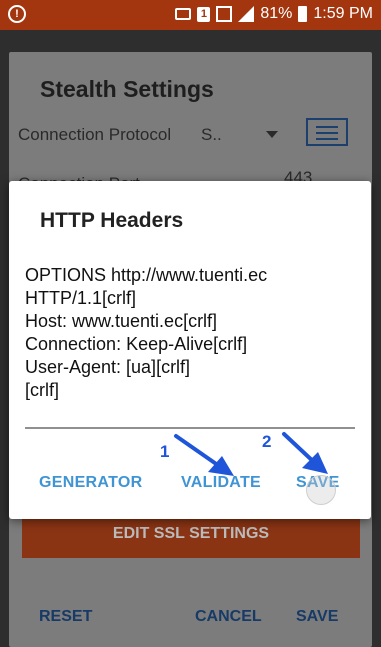 The image size is (381, 647). What do you see at coordinates (127, 89) in the screenshot?
I see `settings-title: Stealth Settings` at bounding box center [127, 89].